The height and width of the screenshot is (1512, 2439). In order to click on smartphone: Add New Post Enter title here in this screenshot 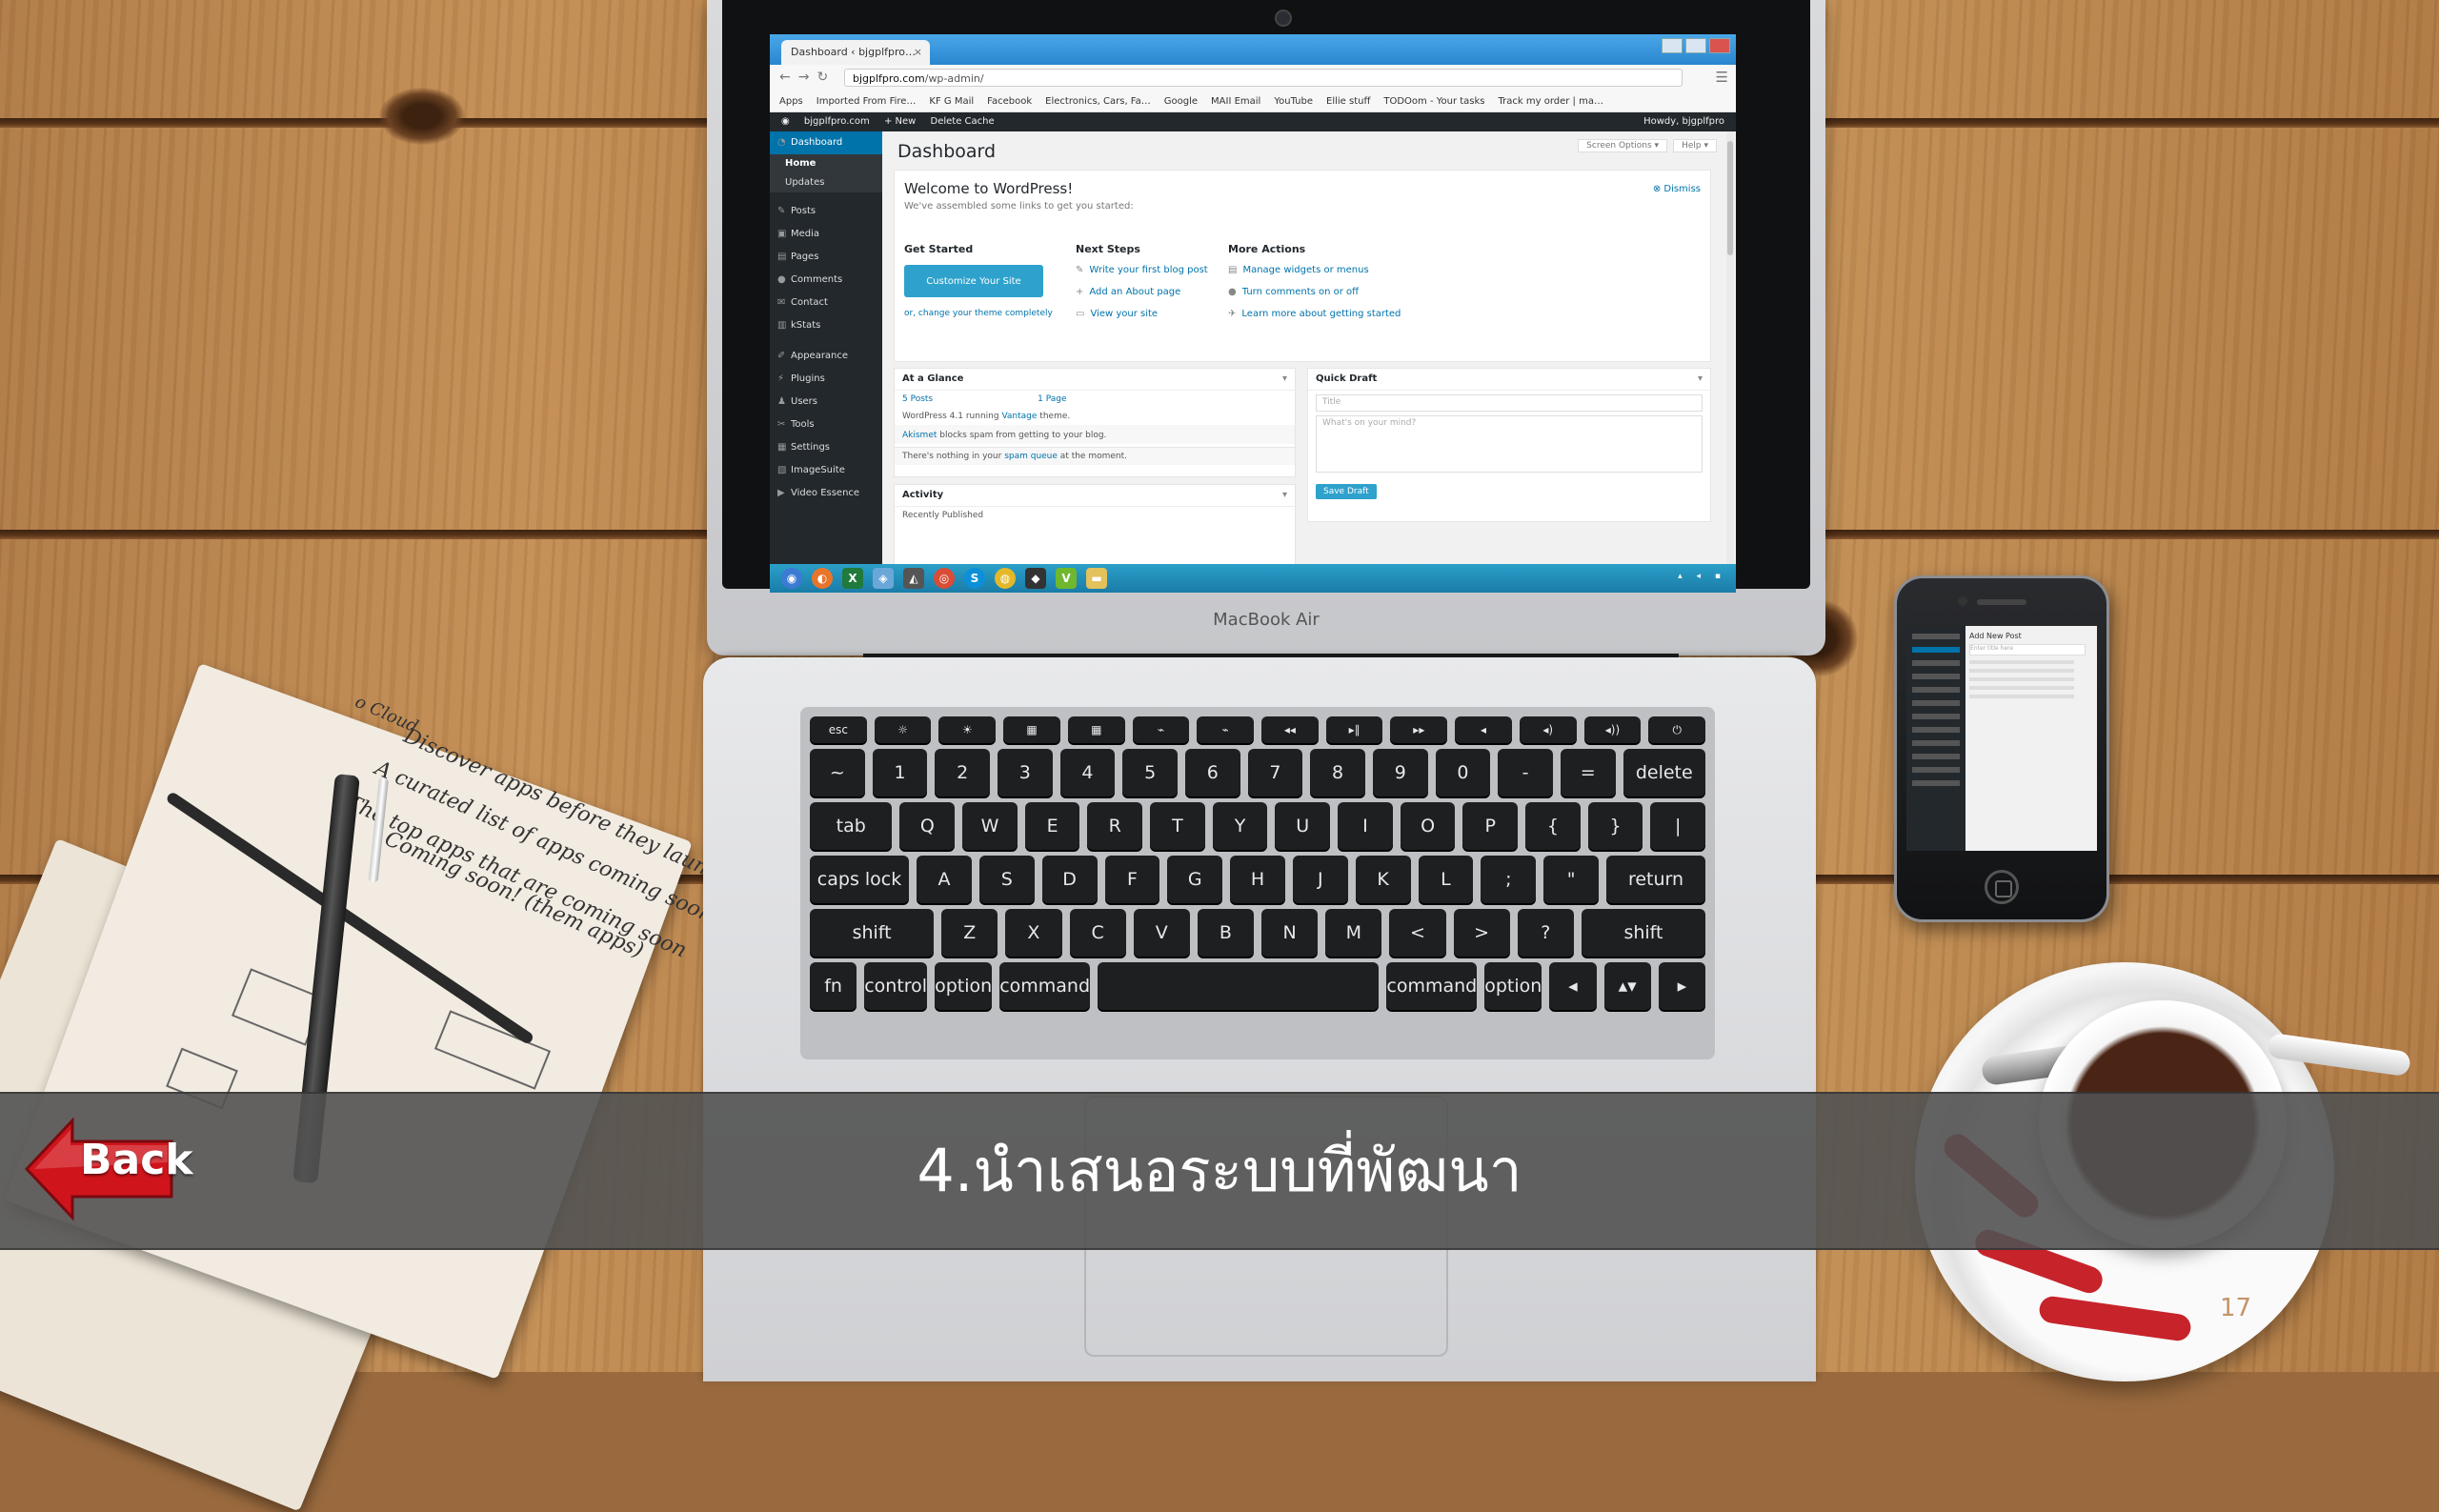, I will do `click(2001, 749)`.